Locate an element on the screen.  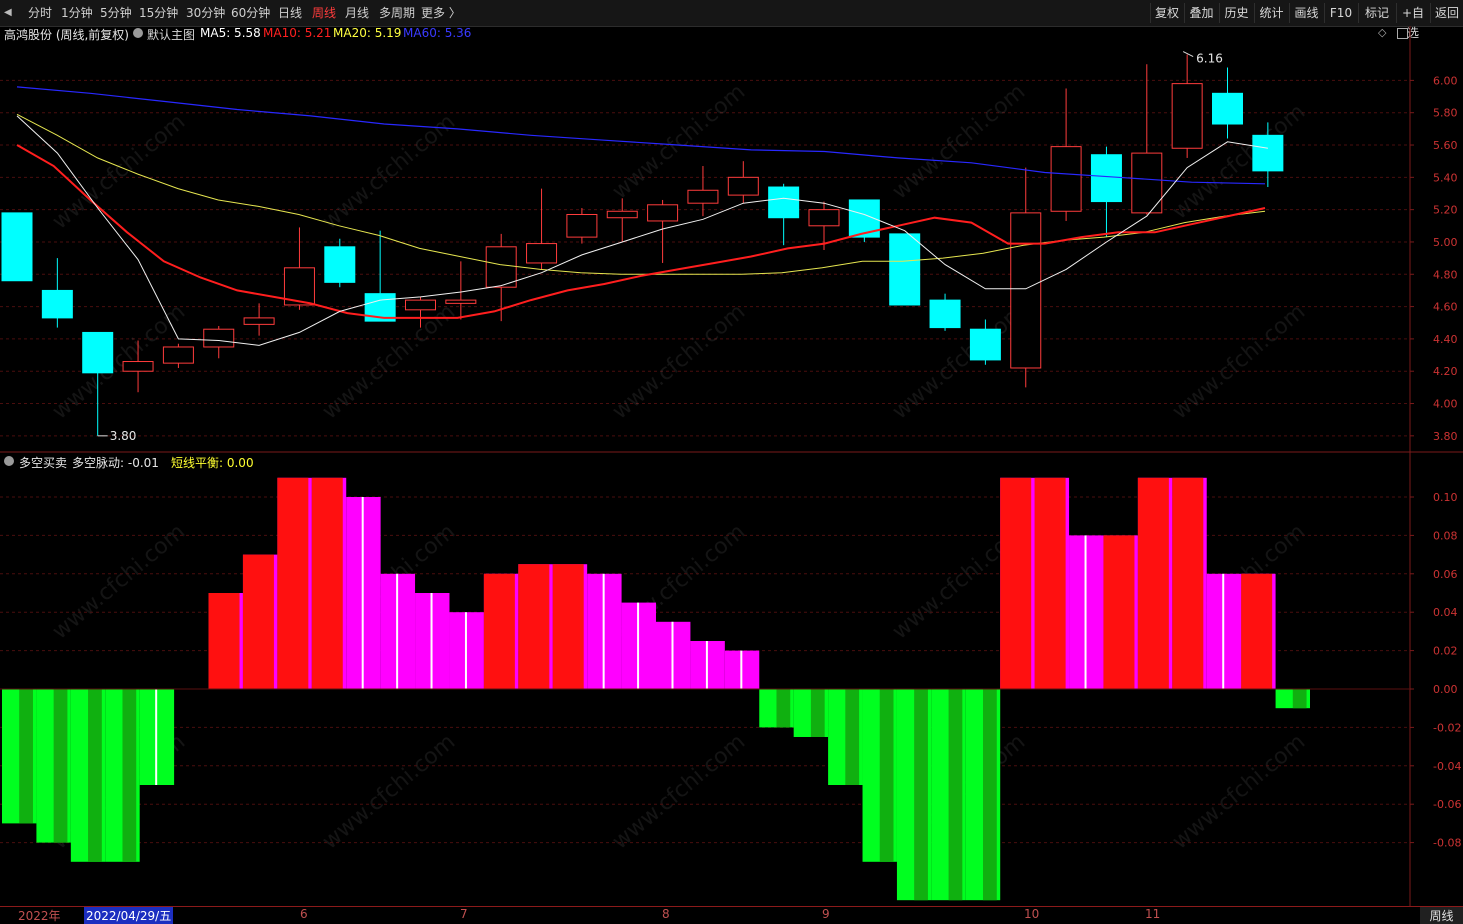
price-tick-label: 6.00 is located at coordinates (1445, 80).